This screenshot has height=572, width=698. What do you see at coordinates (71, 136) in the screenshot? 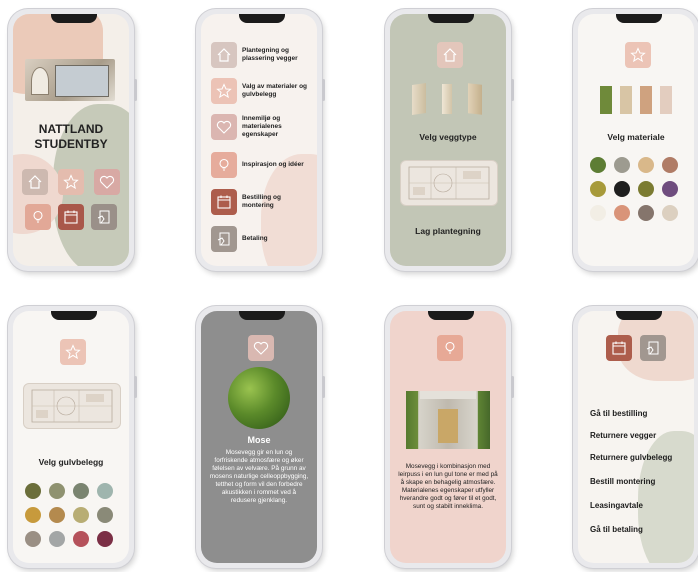
I see `app-title: NATTLAND STUDENTBY` at bounding box center [71, 136].